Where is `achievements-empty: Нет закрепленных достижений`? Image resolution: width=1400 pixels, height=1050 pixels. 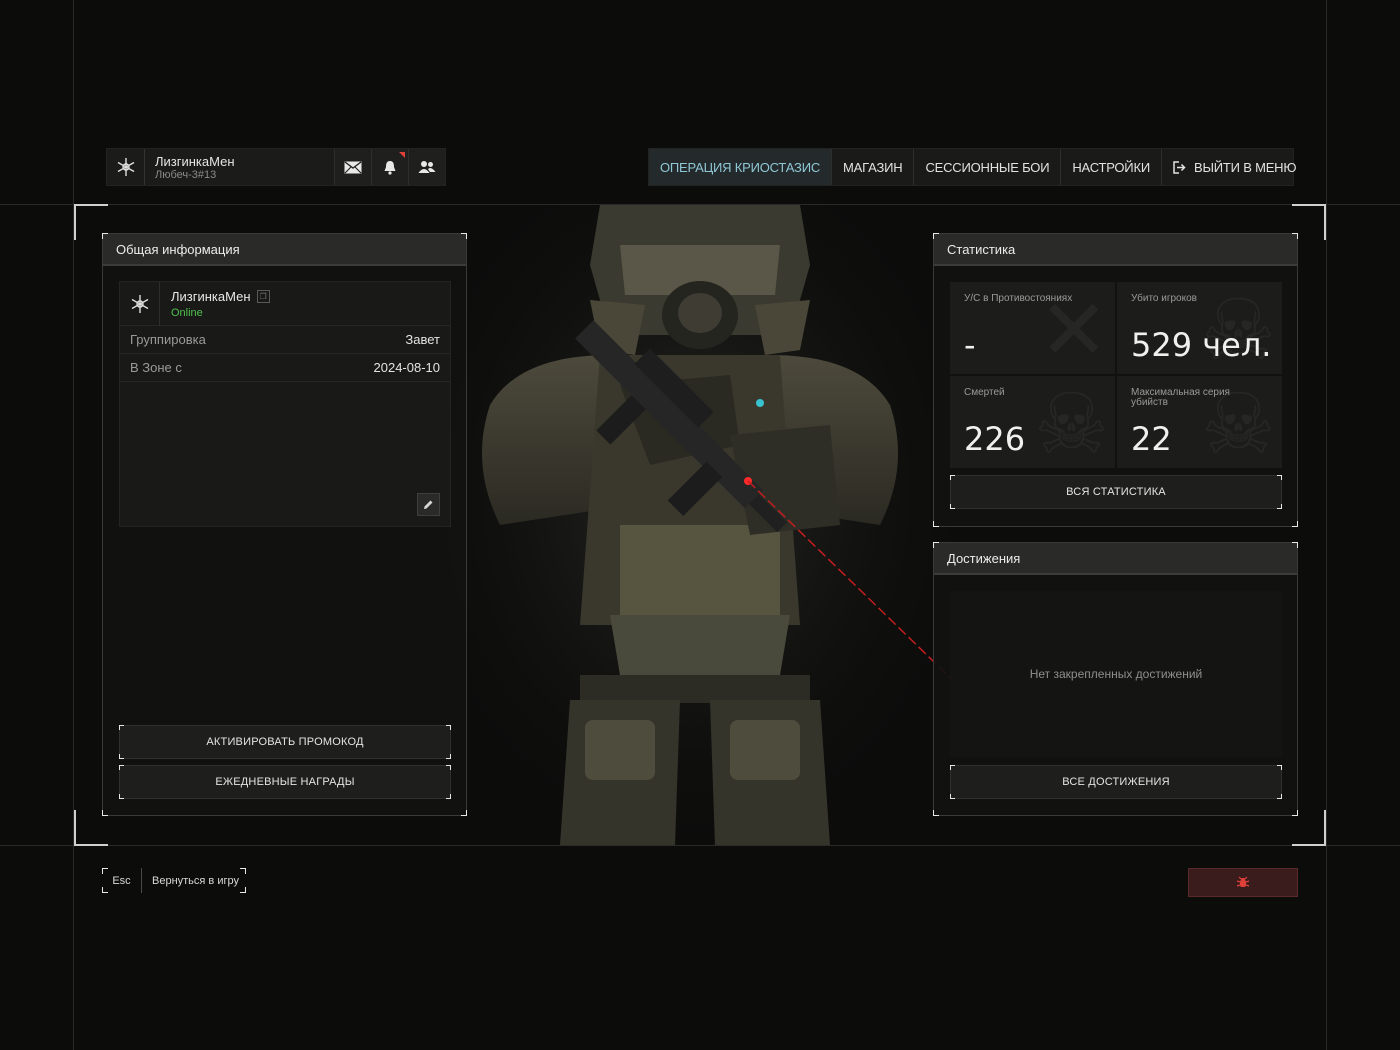 achievements-empty: Нет закрепленных достижений is located at coordinates (1116, 674).